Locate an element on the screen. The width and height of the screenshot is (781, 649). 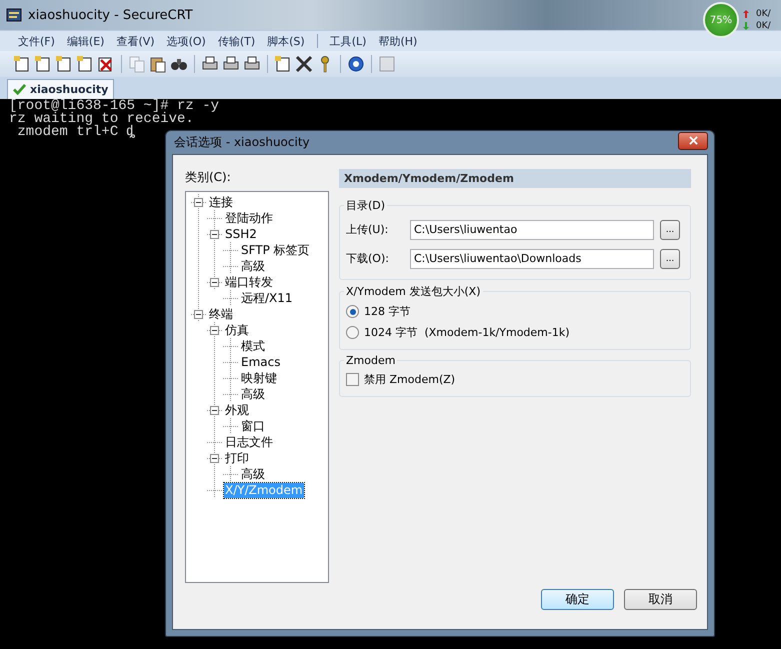
tree-item: 日志文件 is located at coordinates (249, 442).